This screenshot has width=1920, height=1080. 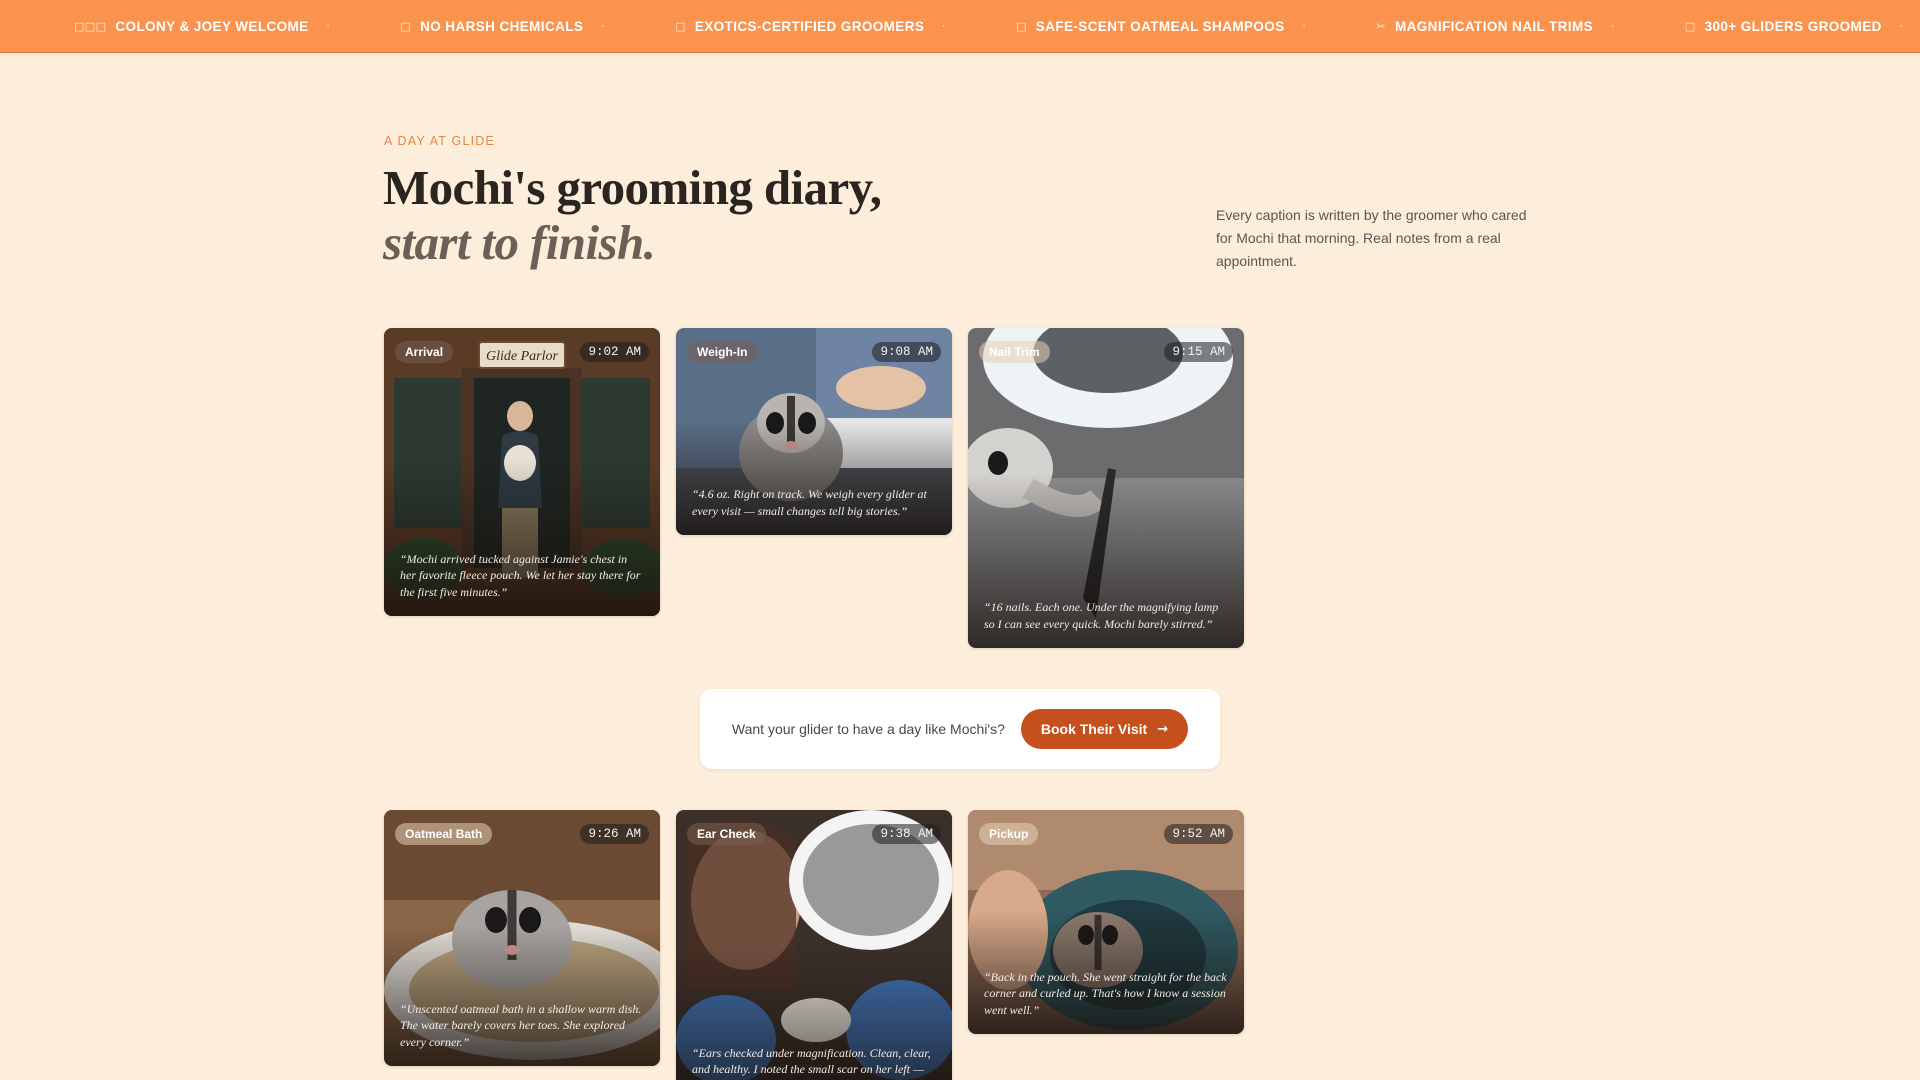 I want to click on card-label-badge: Arrival, so click(x=424, y=352).